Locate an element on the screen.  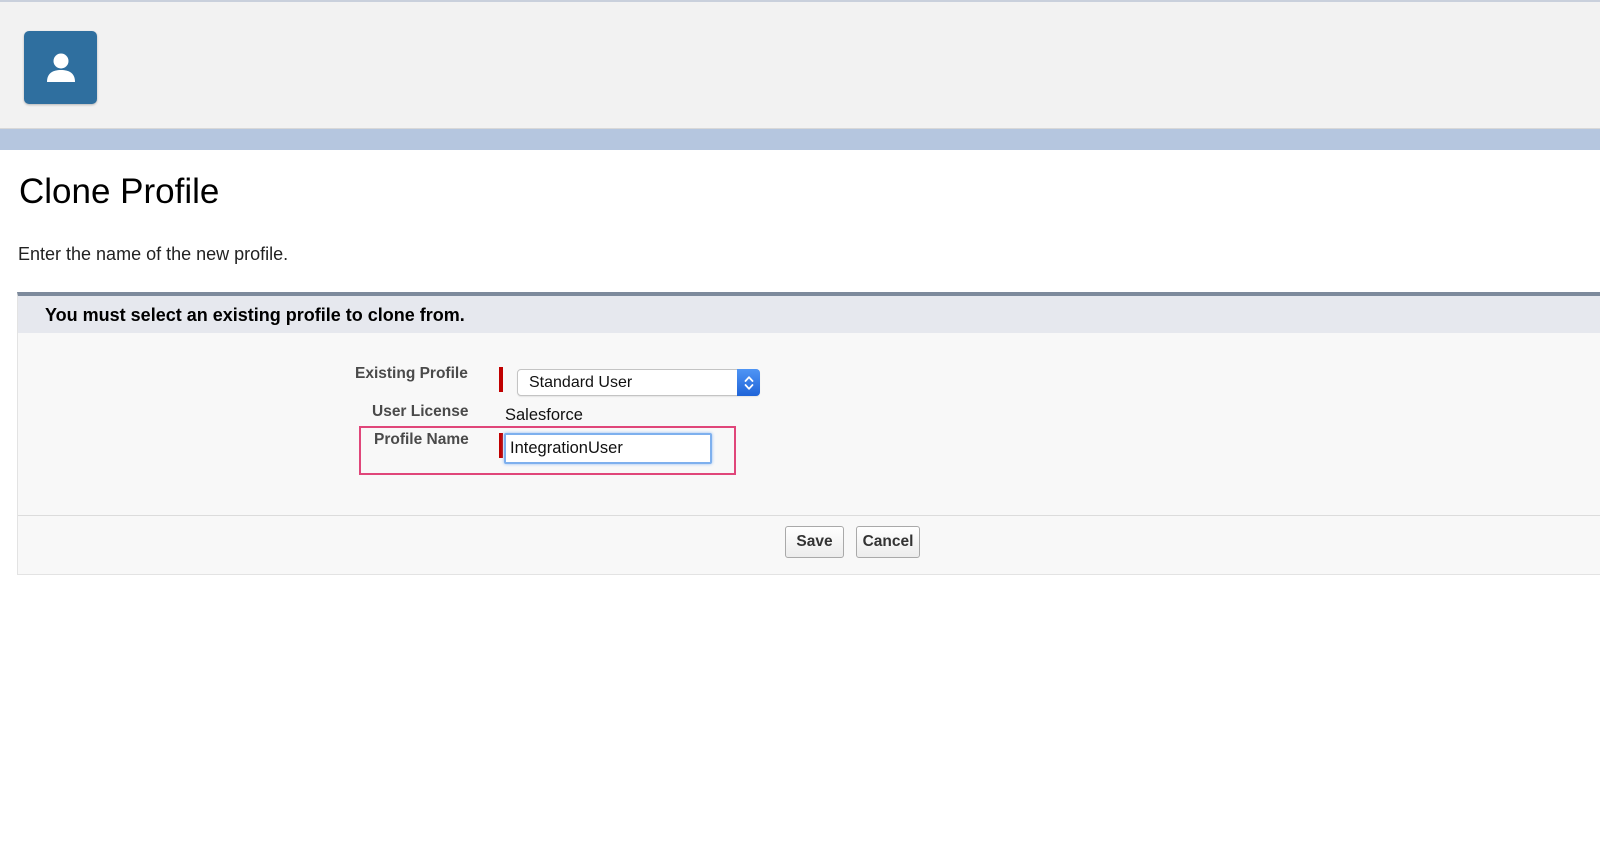
page-description: Enter the name of the new profile. is located at coordinates (153, 254).